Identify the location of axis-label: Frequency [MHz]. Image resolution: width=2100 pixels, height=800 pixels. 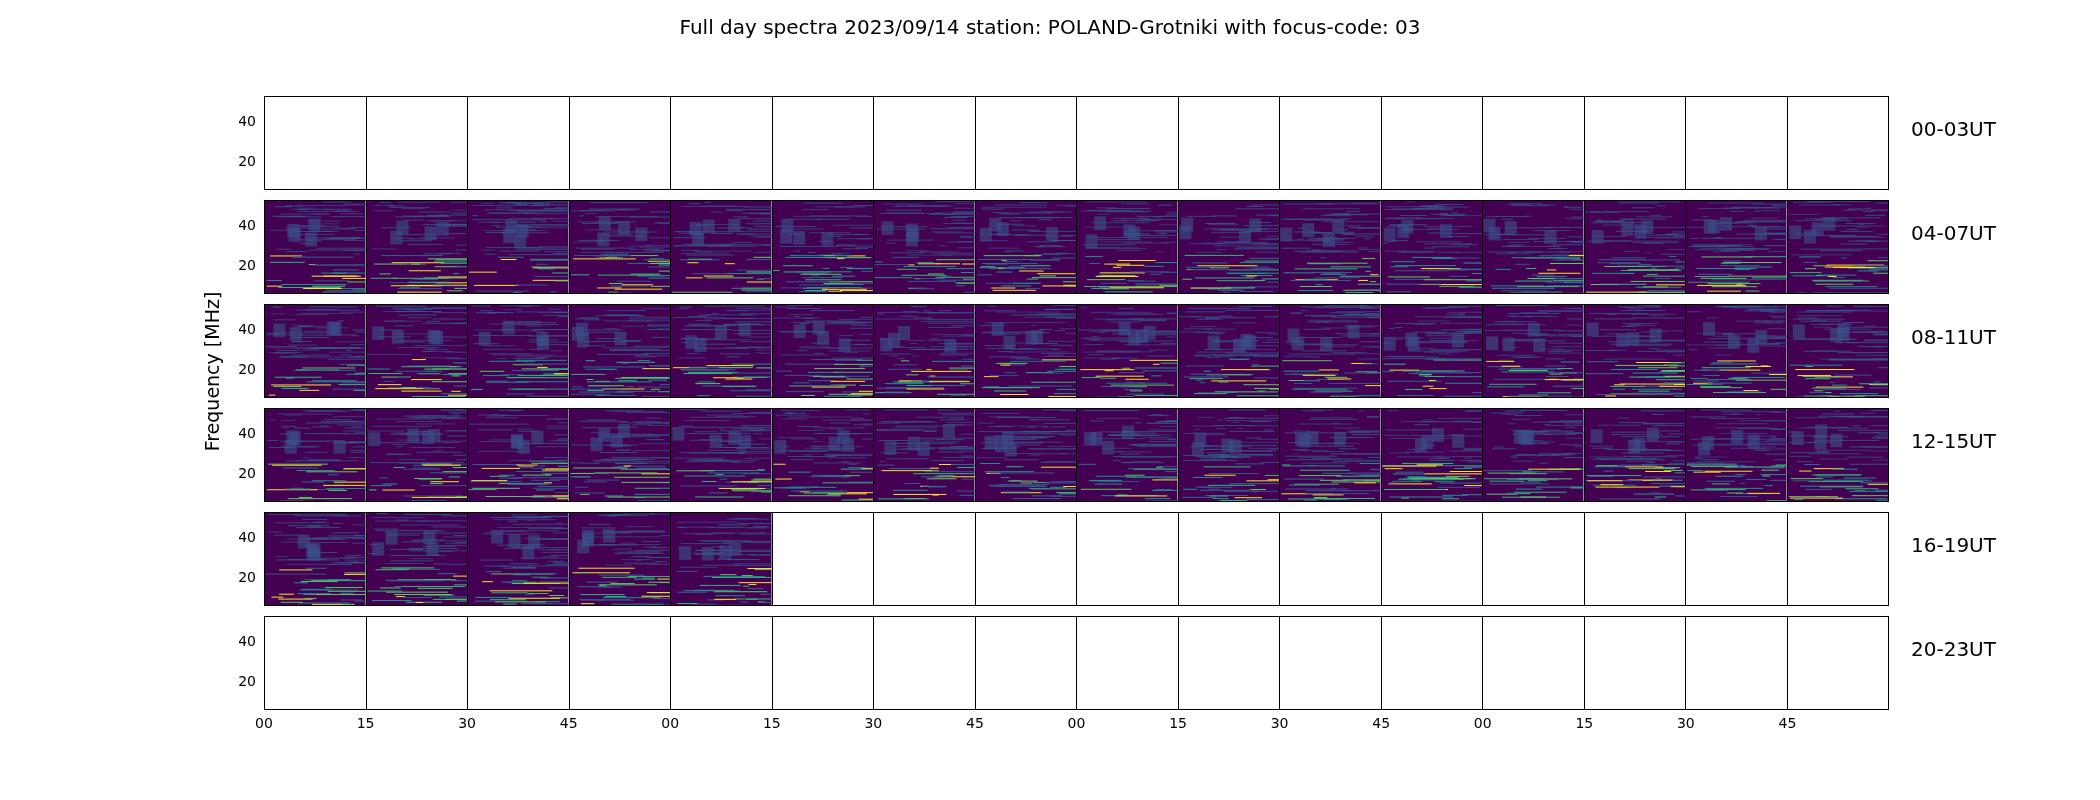
(213, 371).